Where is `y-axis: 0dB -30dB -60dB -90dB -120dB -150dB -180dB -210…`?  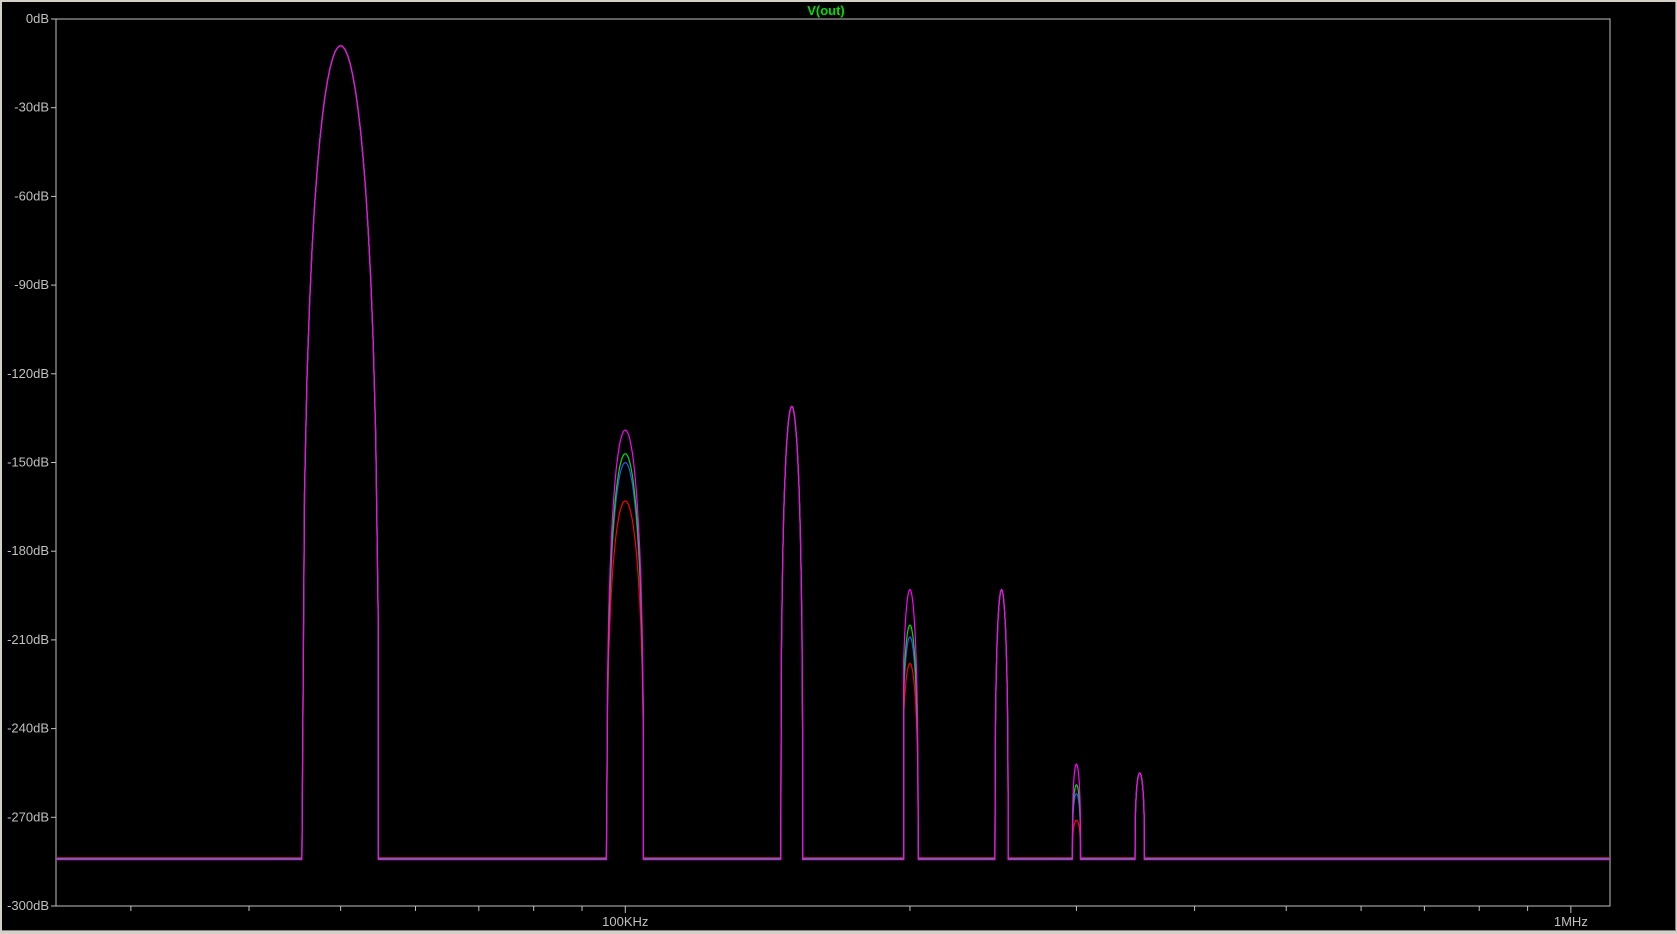 y-axis: 0dB -30dB -60dB -90dB -120dB -150dB -180dB -210… is located at coordinates (31, 462).